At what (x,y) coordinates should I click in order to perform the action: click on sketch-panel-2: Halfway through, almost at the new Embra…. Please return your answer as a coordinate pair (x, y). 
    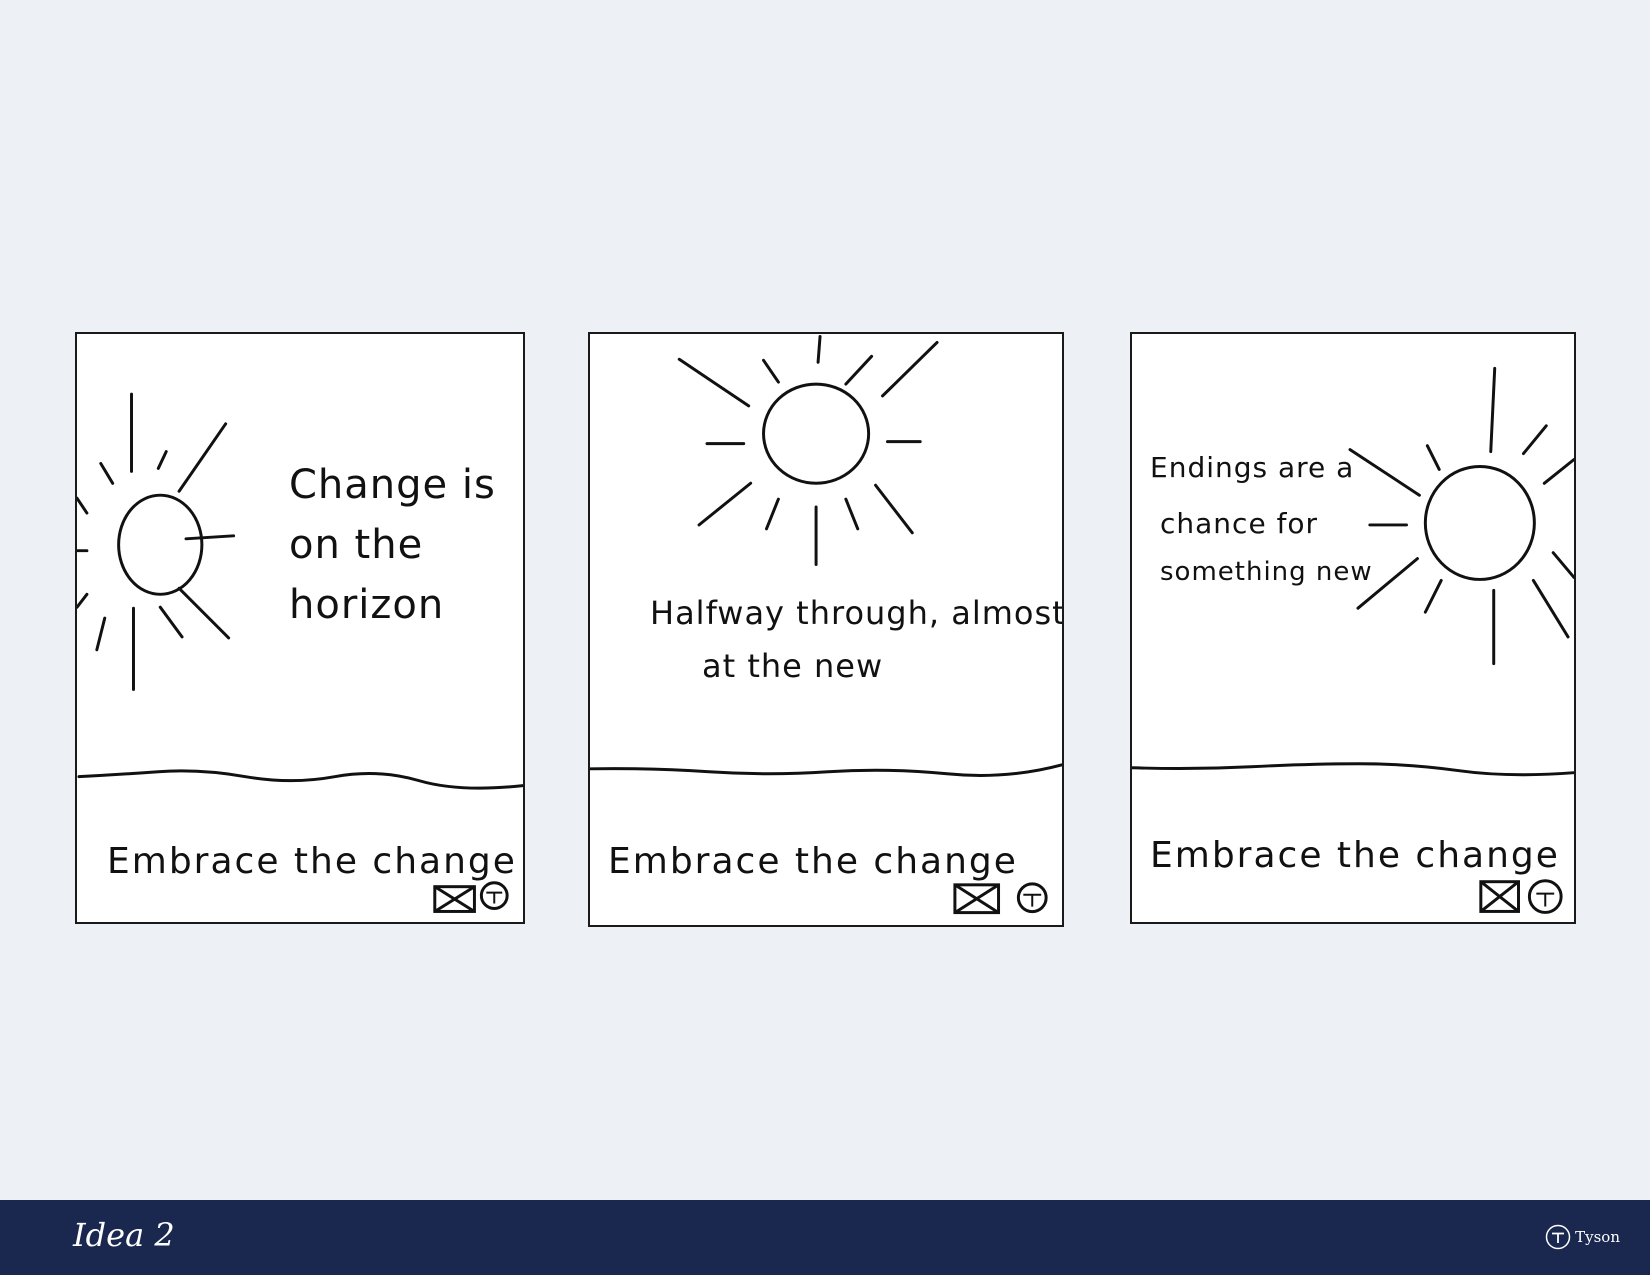
    Looking at the image, I should click on (826, 629).